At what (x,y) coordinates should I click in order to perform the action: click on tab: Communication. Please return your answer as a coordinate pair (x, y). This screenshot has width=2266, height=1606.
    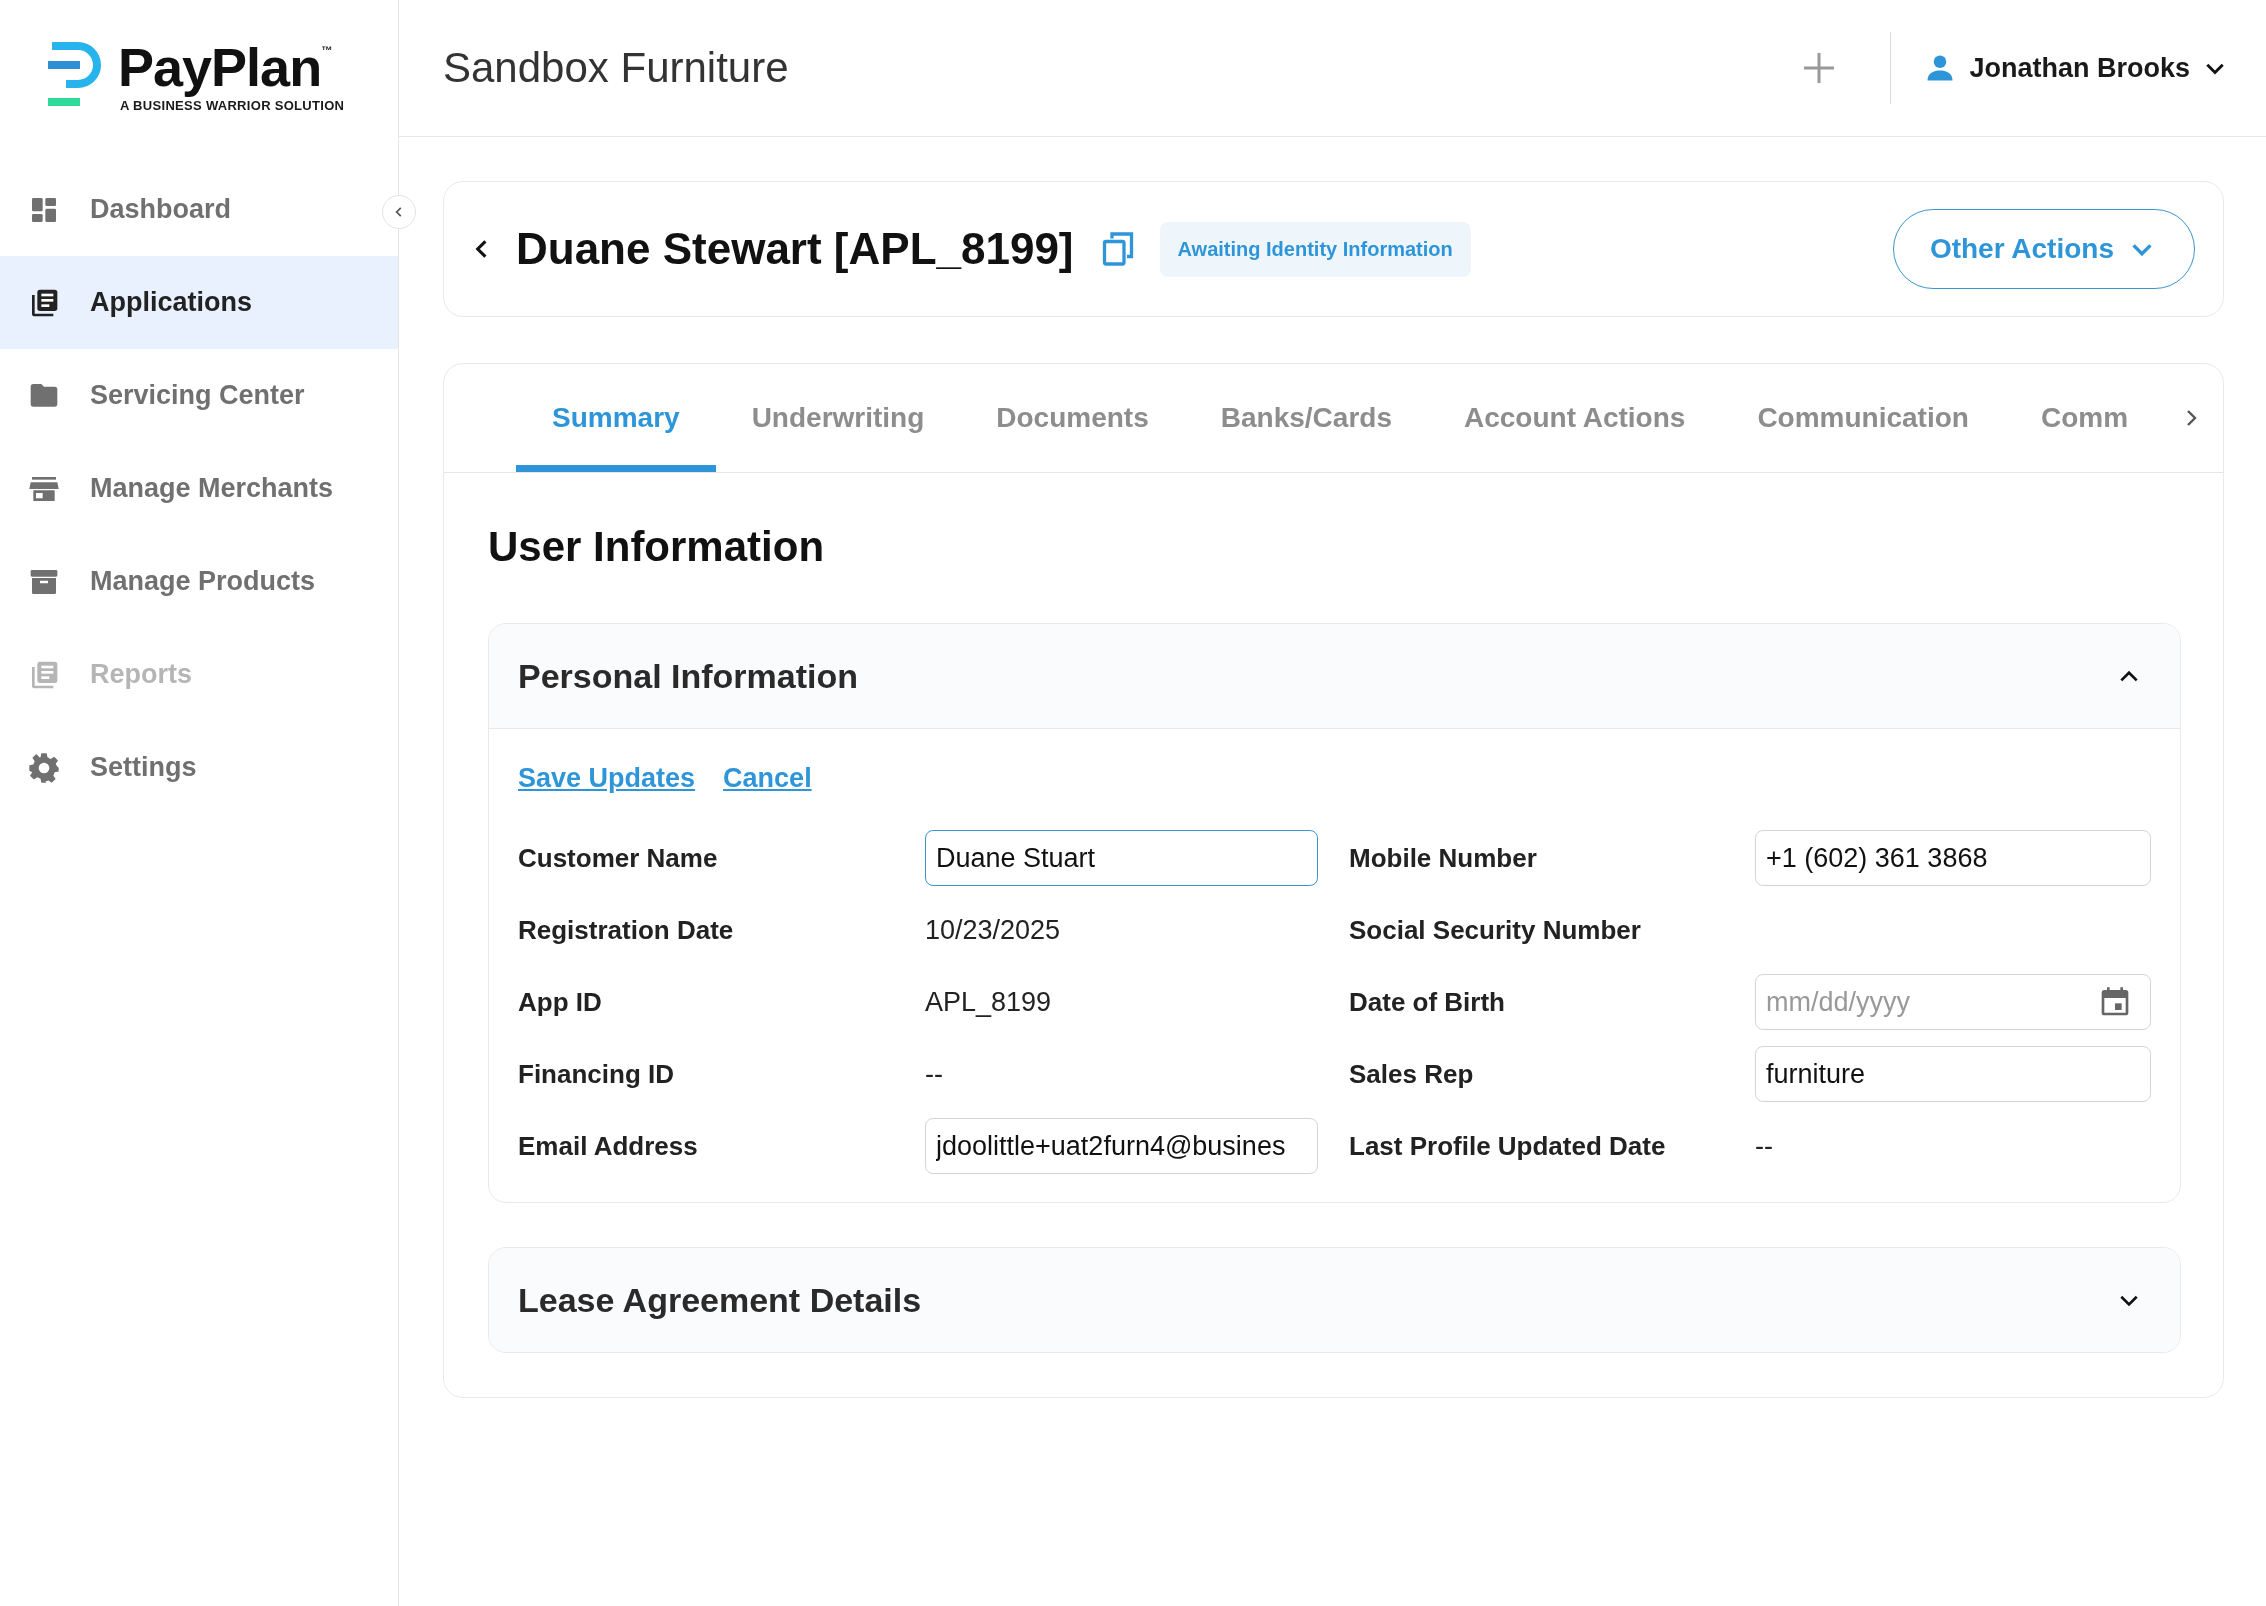
    Looking at the image, I should click on (1863, 418).